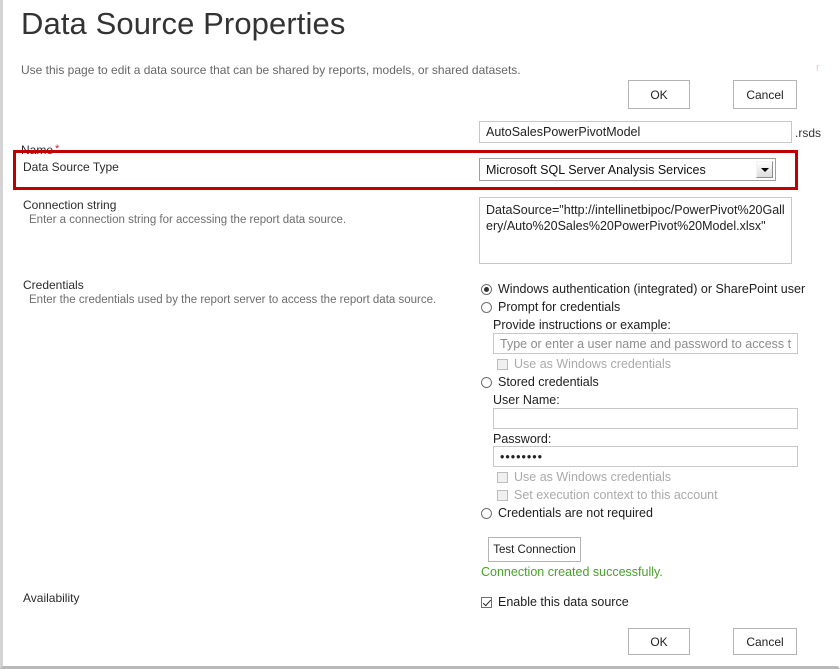 The height and width of the screenshot is (669, 840). Describe the element at coordinates (808, 133) in the screenshot. I see `name-suffix: .rsds` at that location.